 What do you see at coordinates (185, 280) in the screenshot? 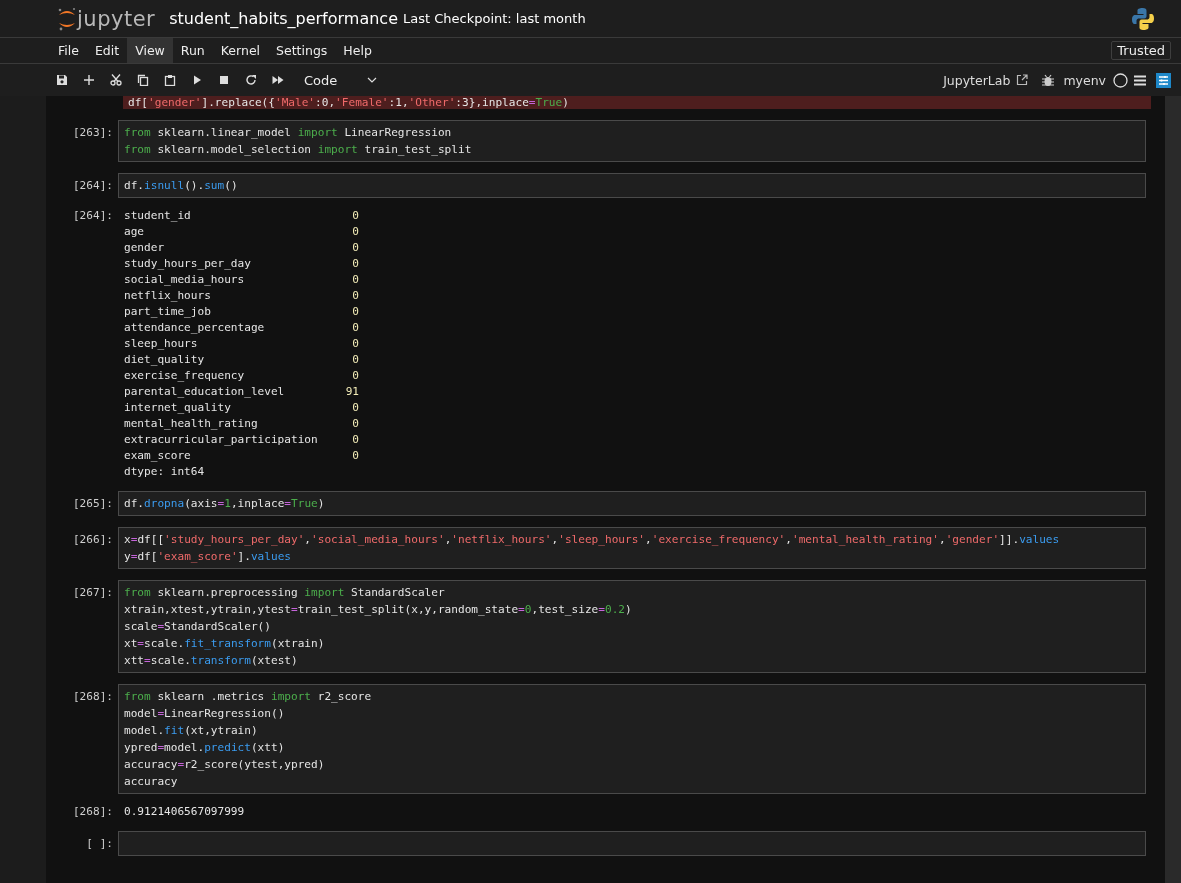
I see `series-label: social_media_hours` at bounding box center [185, 280].